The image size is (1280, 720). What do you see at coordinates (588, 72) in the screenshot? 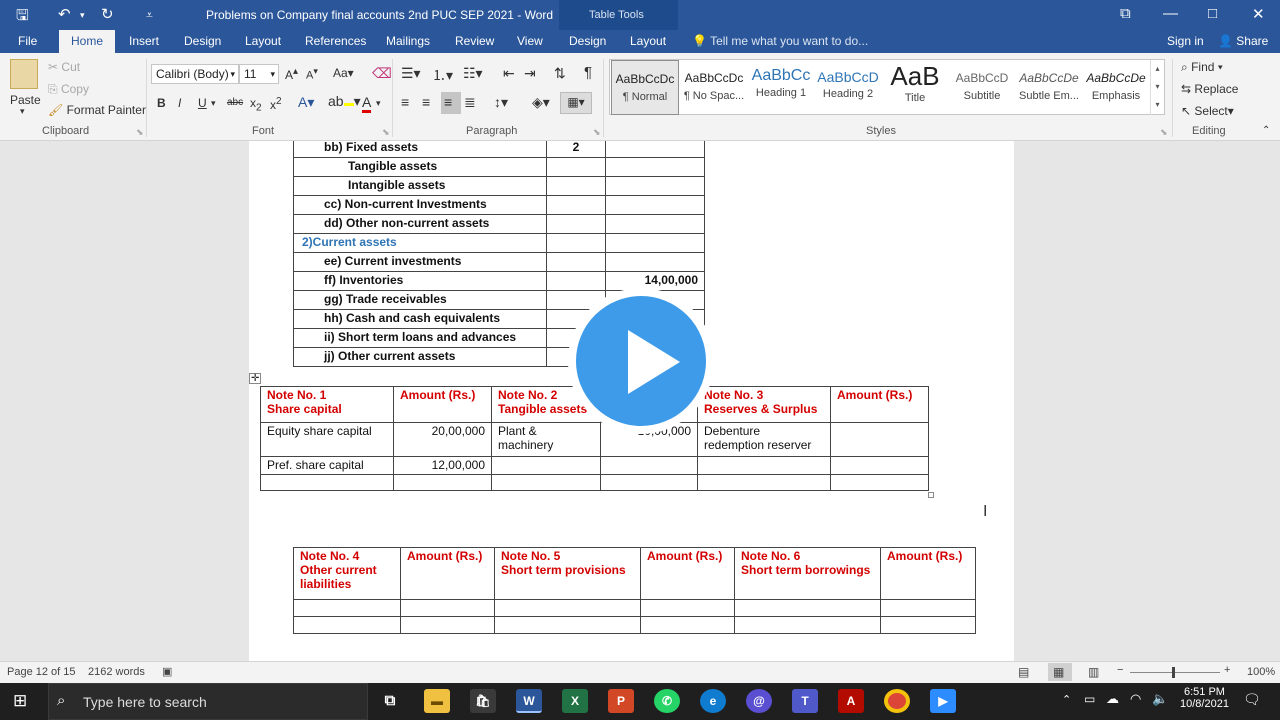
I see `show-formatting-icon: ¶` at bounding box center [588, 72].